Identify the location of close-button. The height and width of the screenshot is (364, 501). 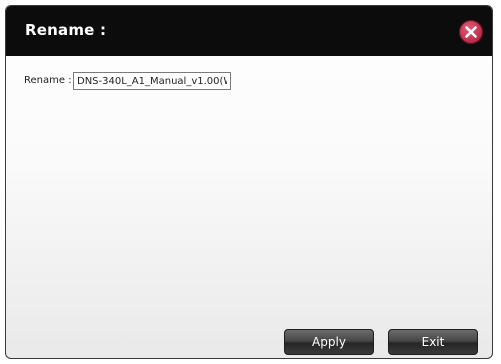
(471, 32).